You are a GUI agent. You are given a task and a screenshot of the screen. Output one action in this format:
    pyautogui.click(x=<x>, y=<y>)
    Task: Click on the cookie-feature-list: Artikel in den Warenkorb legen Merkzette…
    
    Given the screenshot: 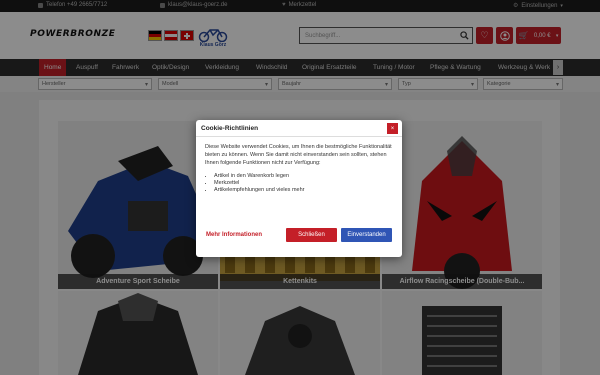 What is the action you would take?
    pyautogui.click(x=299, y=183)
    